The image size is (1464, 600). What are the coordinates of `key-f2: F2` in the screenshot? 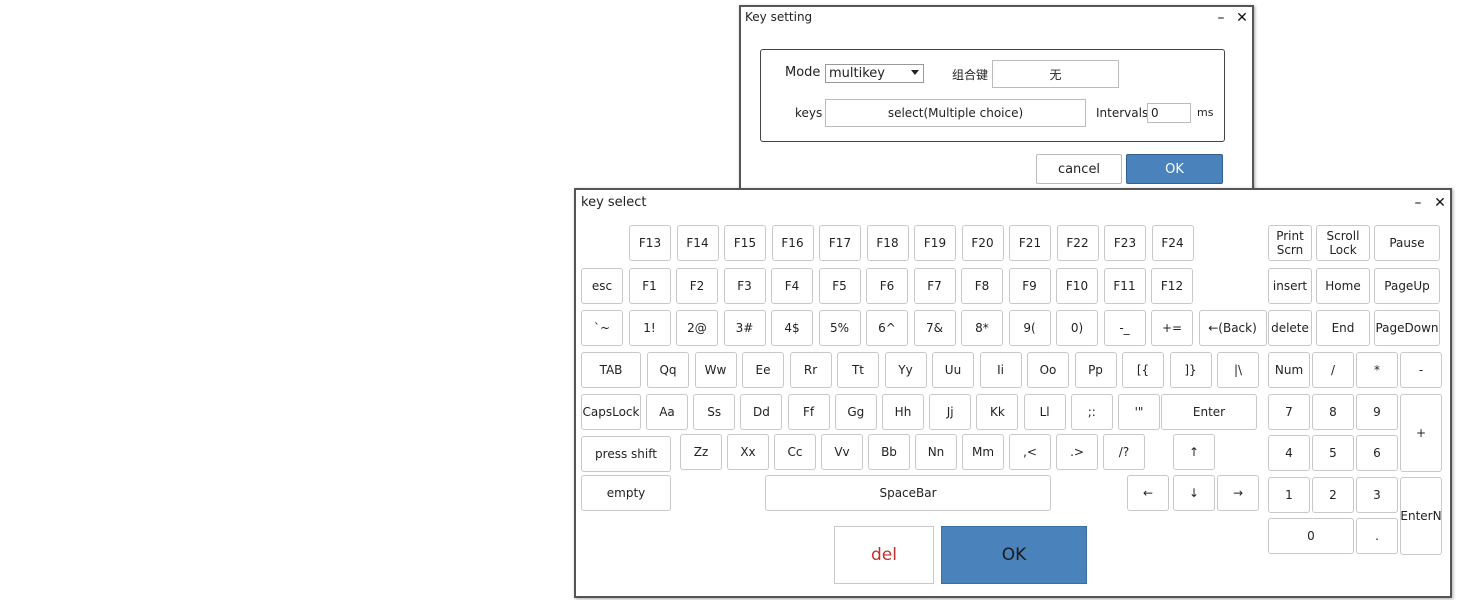 It's located at (697, 286).